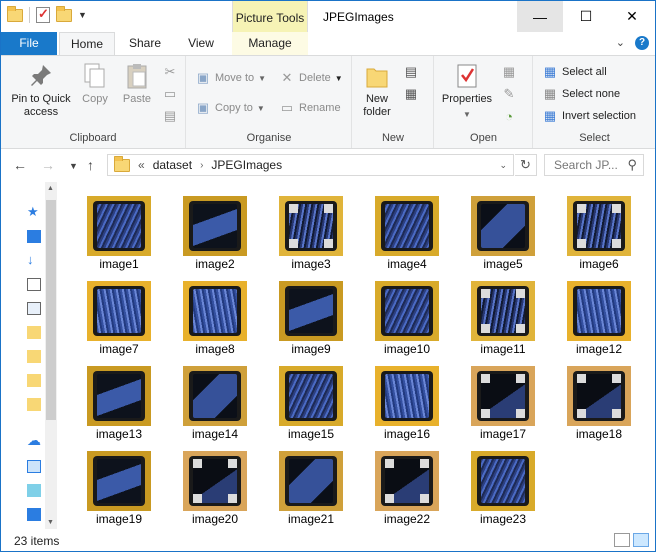  Describe the element at coordinates (586, 16) in the screenshot. I see `maximize-button: ☐` at that location.